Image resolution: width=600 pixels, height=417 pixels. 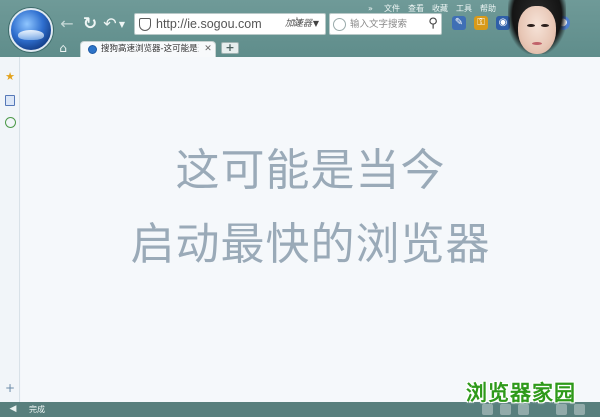 I want to click on menu-tools: 工具, so click(x=464, y=8).